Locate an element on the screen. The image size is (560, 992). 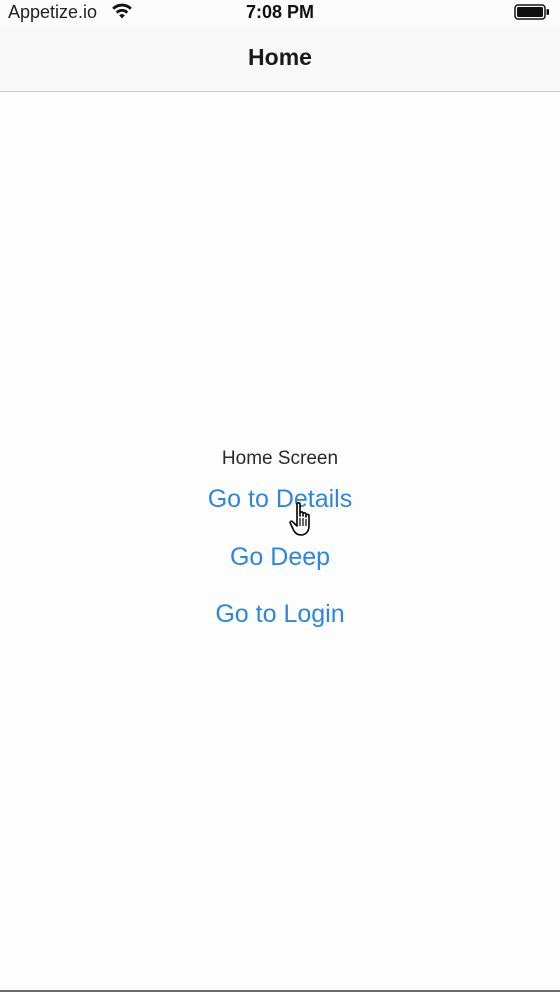
go-to-login-button: Go to Login is located at coordinates (280, 614).